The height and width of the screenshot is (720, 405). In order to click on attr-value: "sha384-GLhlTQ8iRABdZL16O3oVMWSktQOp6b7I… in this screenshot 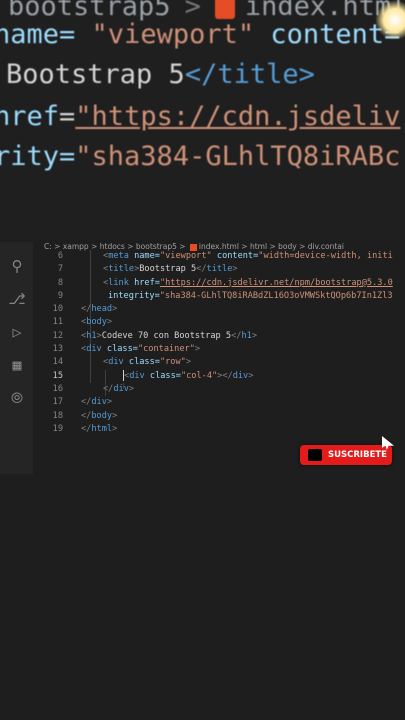, I will do `click(276, 295)`.